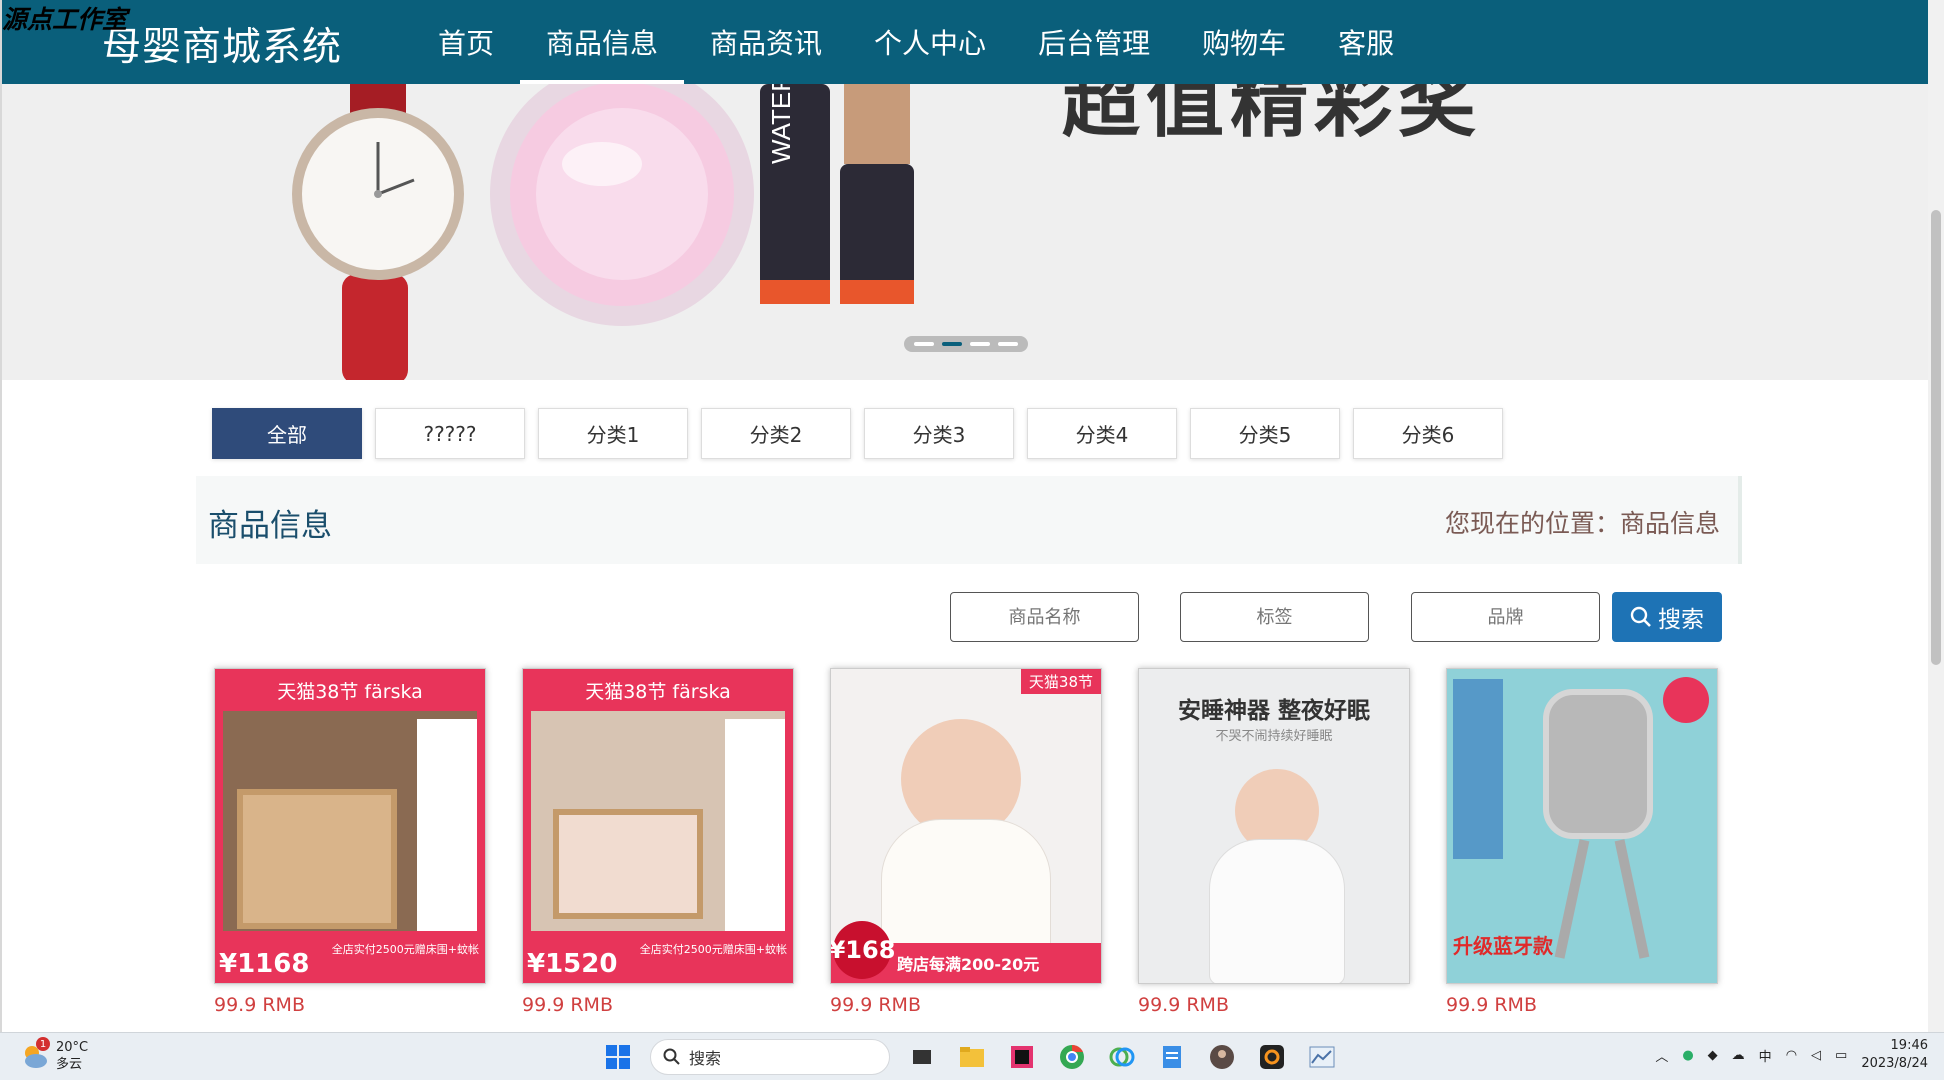 This screenshot has width=1944, height=1080. I want to click on chrome-icon, so click(1072, 1057).